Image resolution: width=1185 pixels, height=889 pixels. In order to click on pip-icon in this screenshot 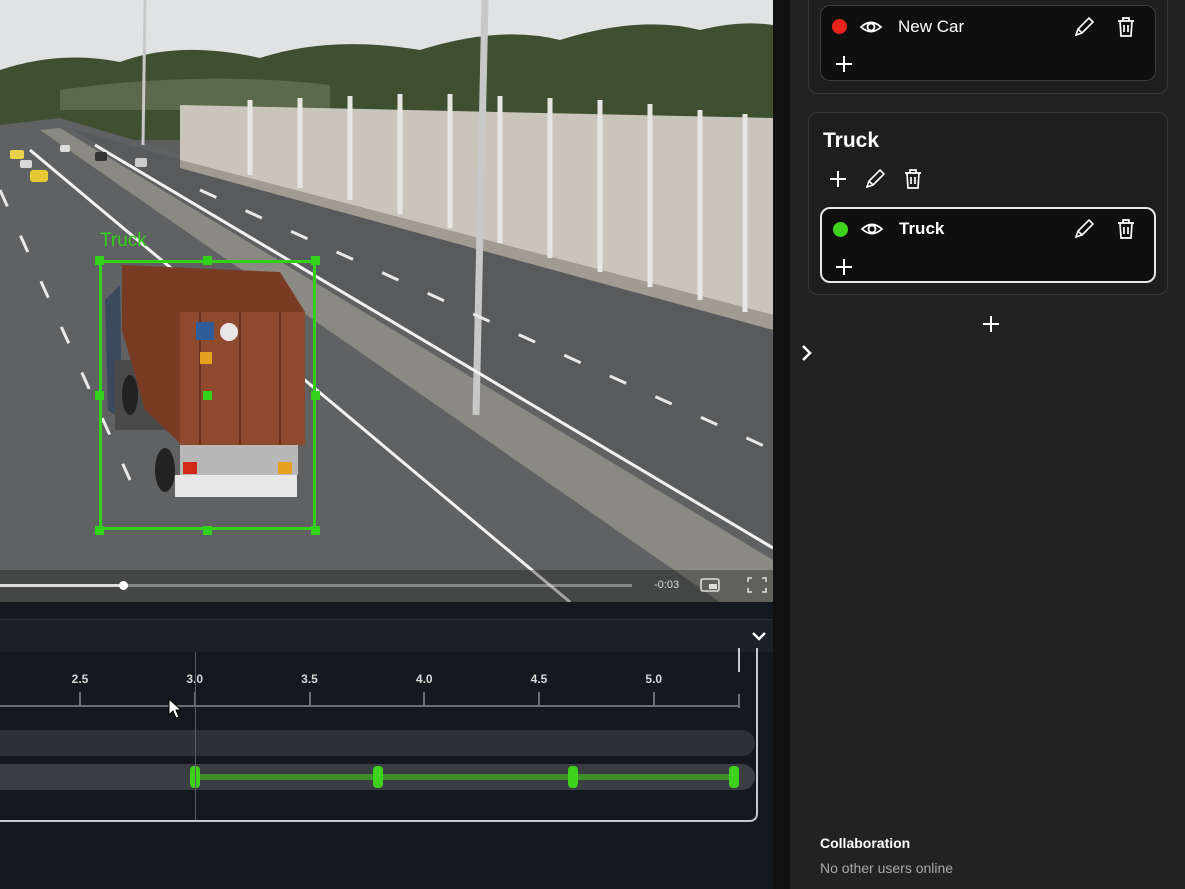, I will do `click(710, 585)`.